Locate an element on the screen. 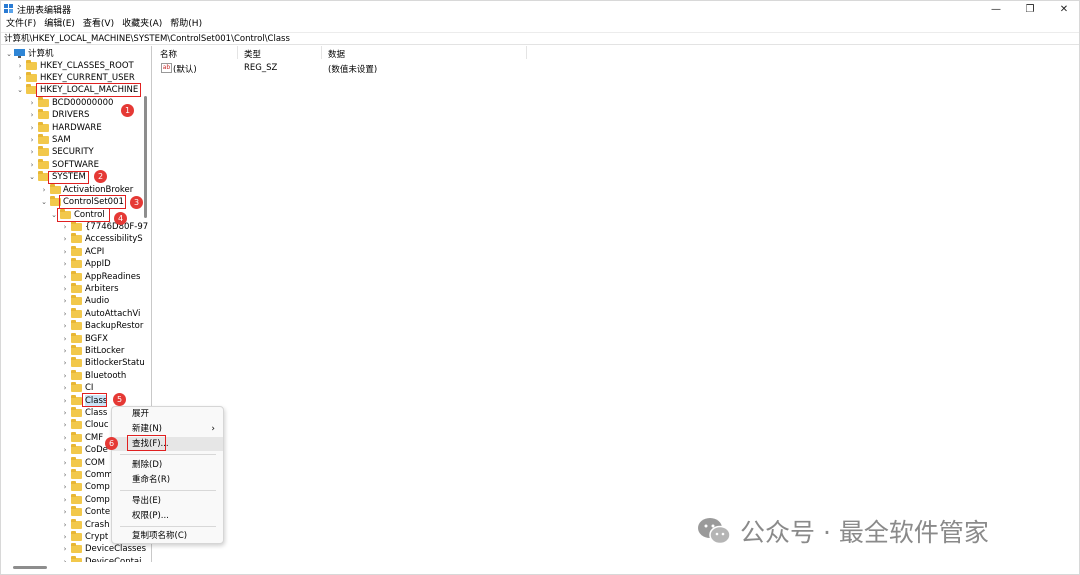 The height and width of the screenshot is (575, 1080). tree-label: BitlockerStatu is located at coordinates (115, 363).